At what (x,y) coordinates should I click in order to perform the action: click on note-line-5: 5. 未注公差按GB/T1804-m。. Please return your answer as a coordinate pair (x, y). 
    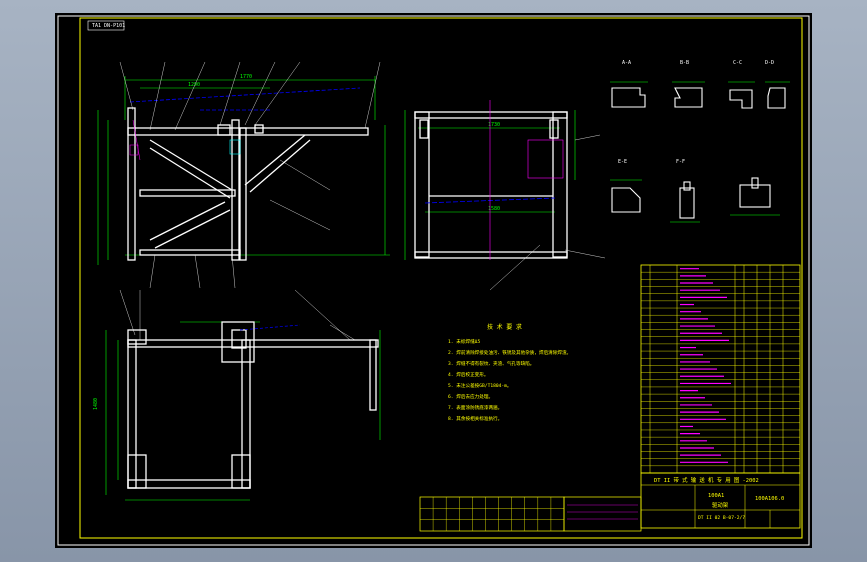
    Looking at the image, I should click on (480, 385).